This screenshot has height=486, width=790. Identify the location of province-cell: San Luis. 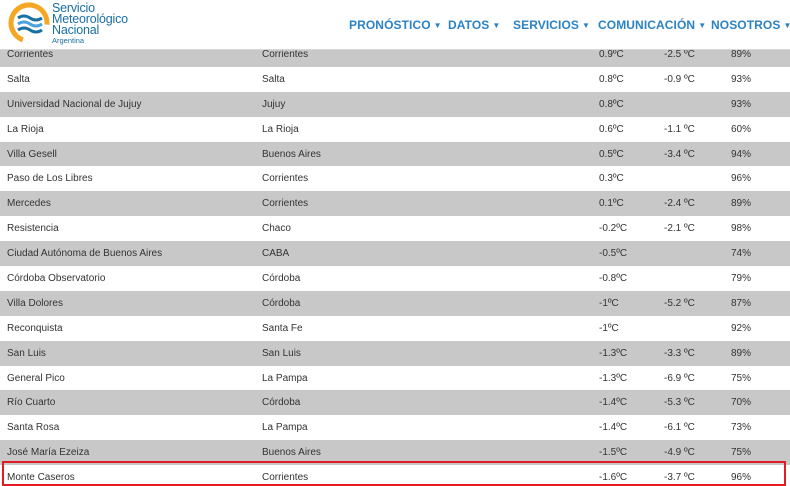
(430, 353).